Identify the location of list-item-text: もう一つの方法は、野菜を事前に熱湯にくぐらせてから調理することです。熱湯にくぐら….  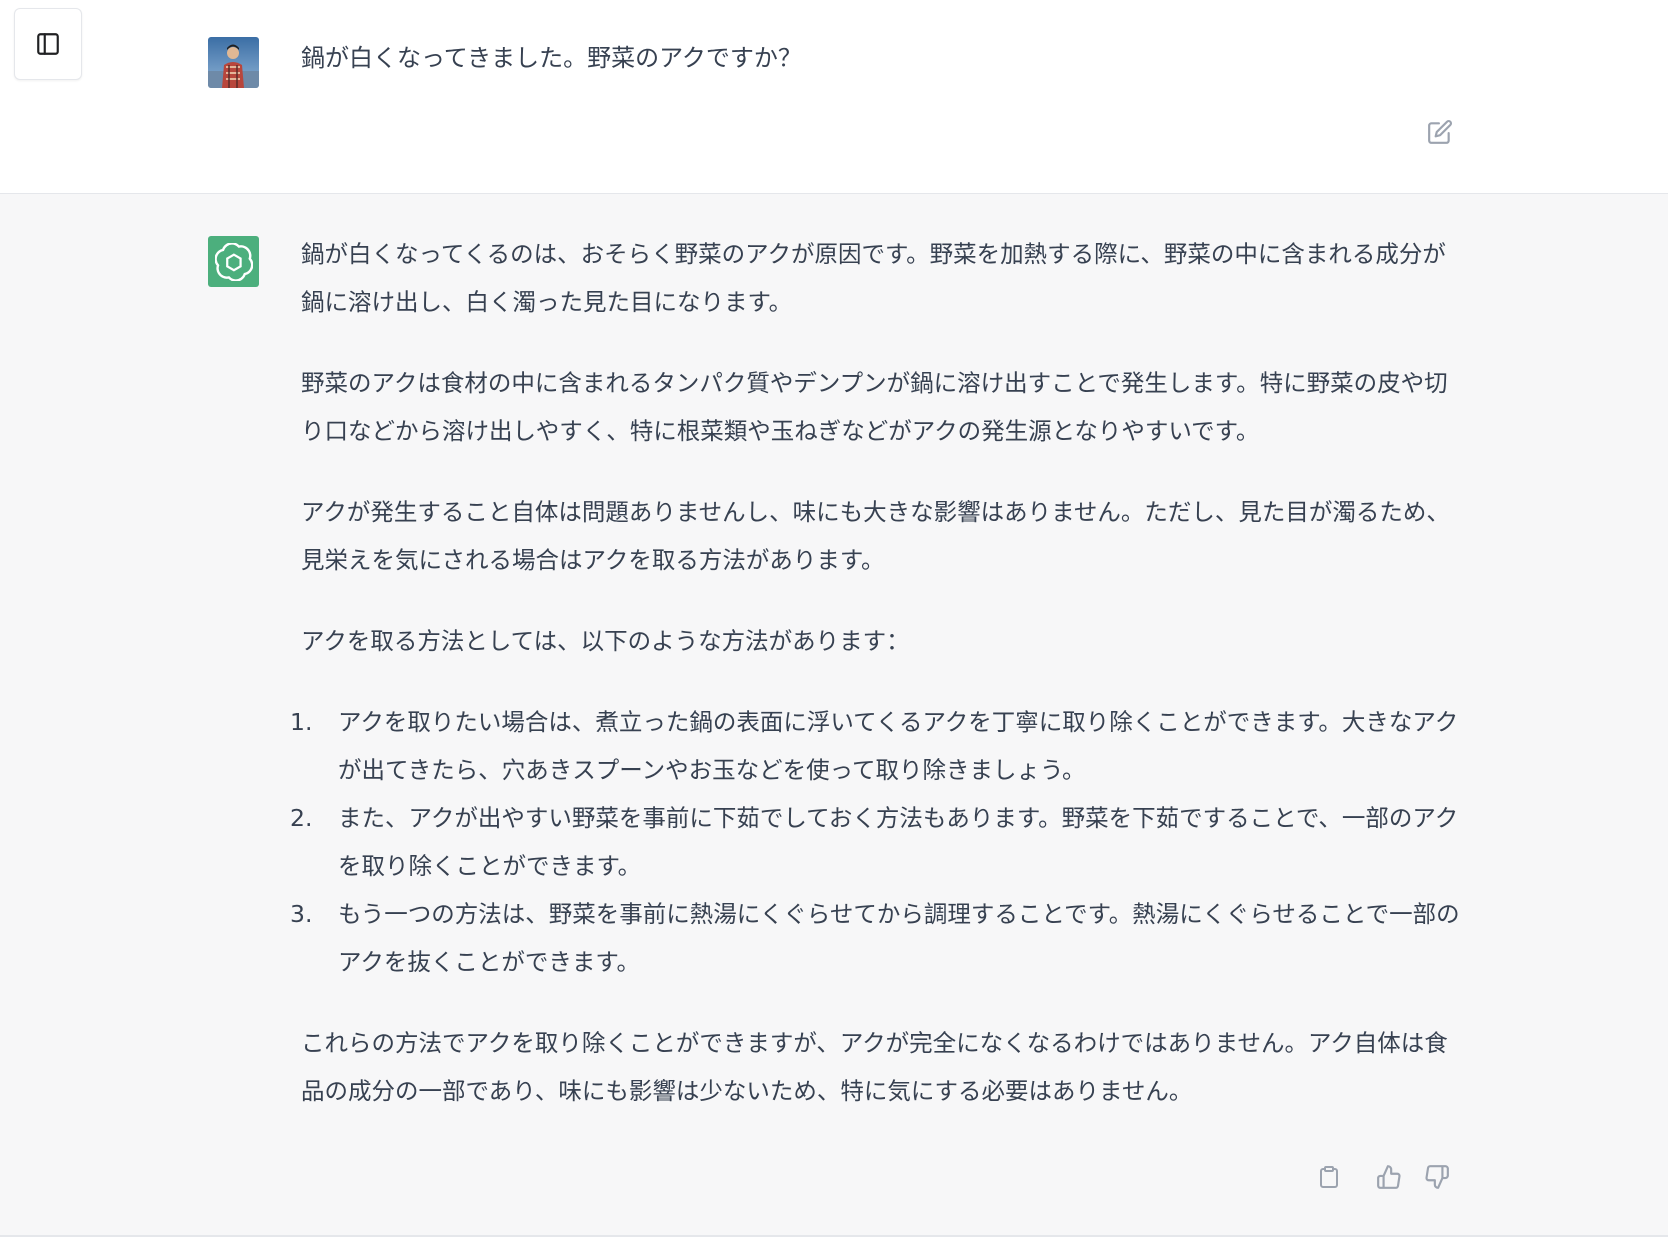
(899, 938).